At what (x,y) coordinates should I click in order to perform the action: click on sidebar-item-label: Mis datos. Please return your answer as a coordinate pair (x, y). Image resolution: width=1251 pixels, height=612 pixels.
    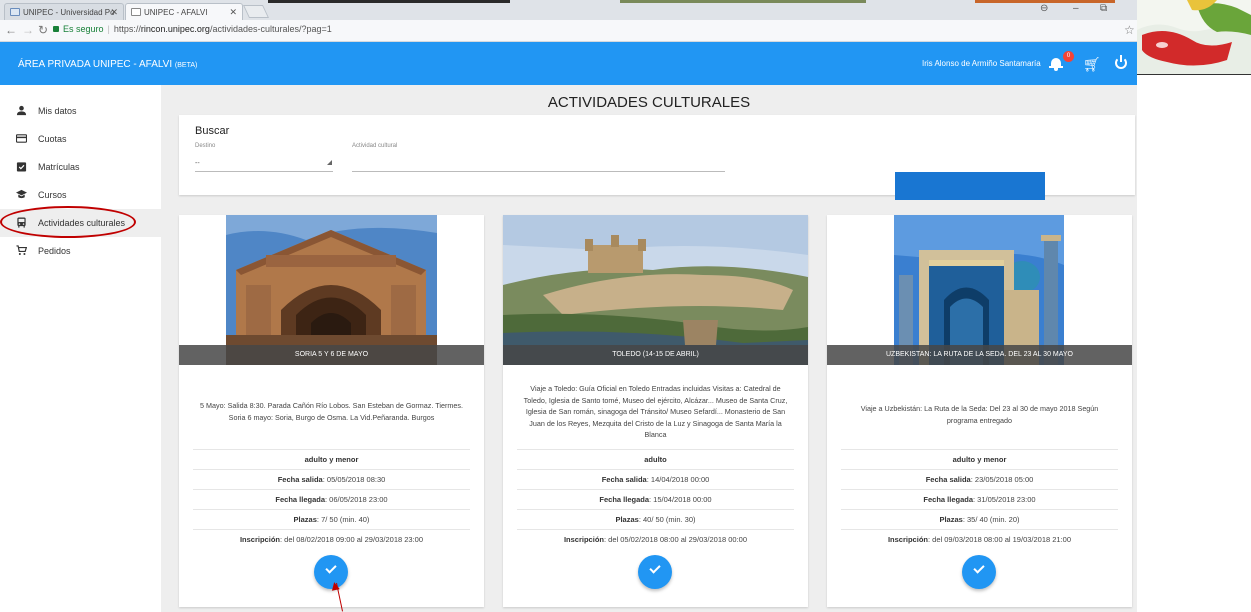
    Looking at the image, I should click on (57, 111).